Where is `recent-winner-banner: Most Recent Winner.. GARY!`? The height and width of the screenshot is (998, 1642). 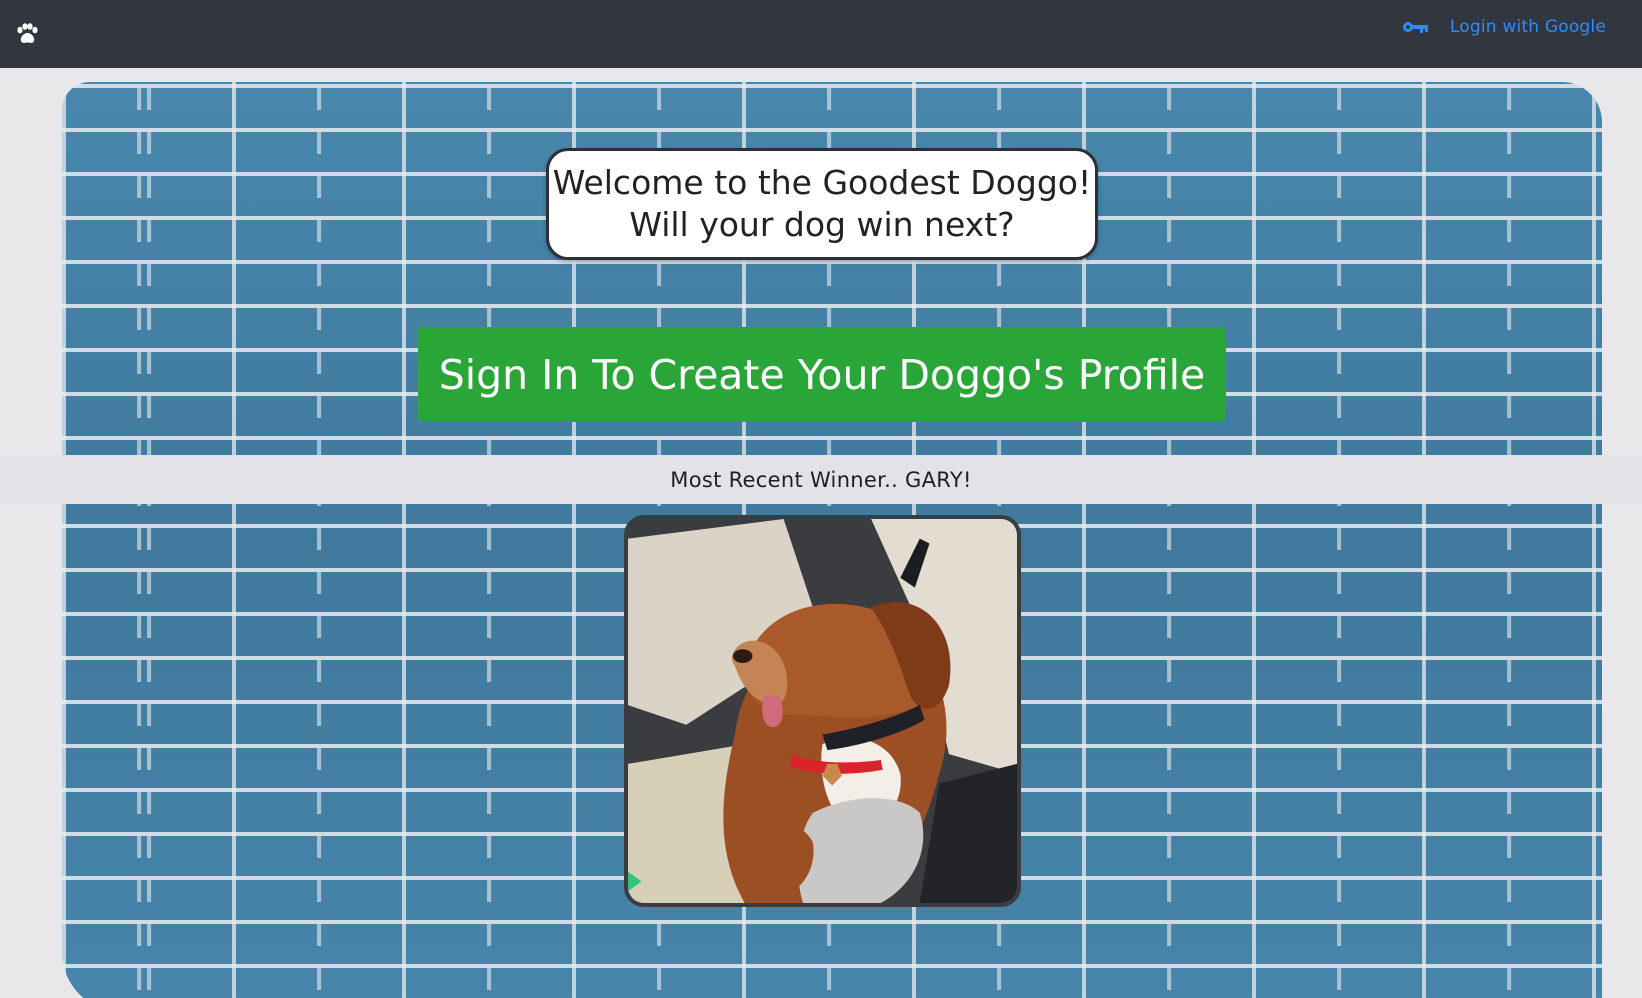 recent-winner-banner: Most Recent Winner.. GARY! is located at coordinates (821, 479).